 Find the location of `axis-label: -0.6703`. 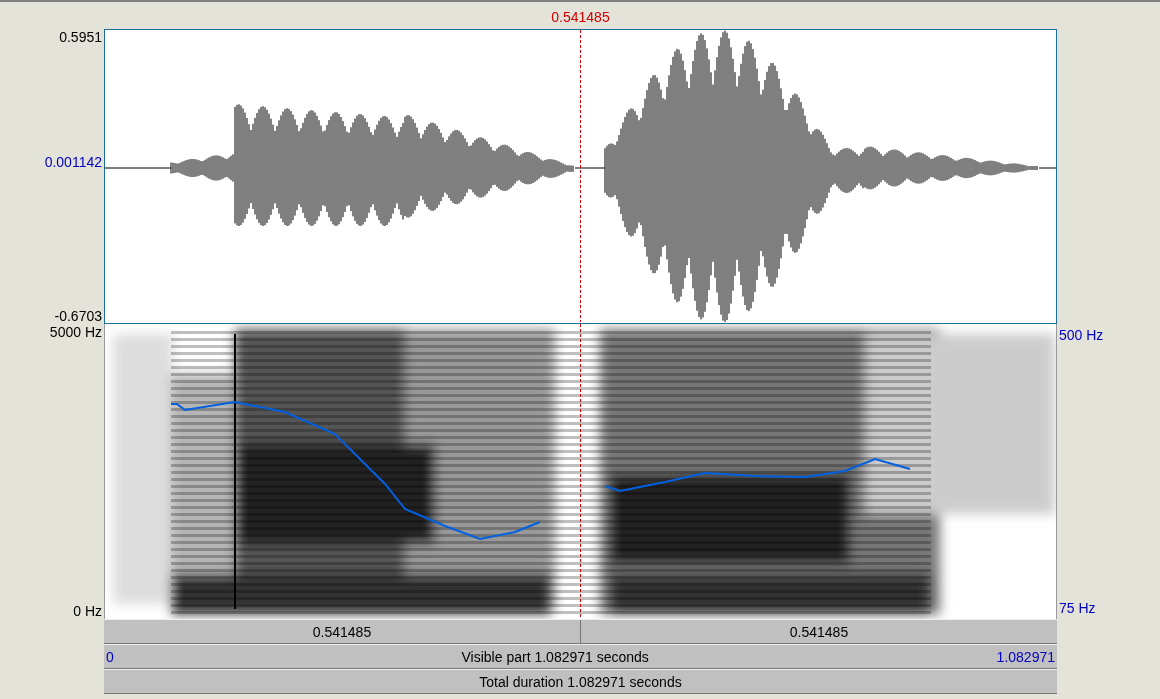

axis-label: -0.6703 is located at coordinates (78, 316).